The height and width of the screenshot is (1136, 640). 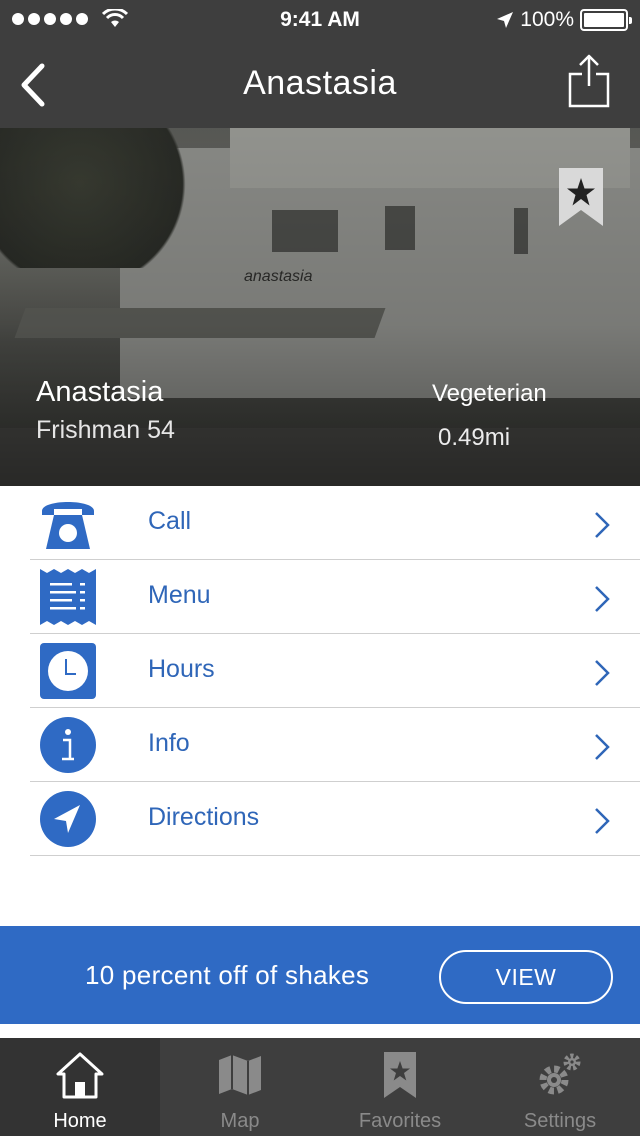 I want to click on tab-settings: Settings, so click(x=560, y=1087).